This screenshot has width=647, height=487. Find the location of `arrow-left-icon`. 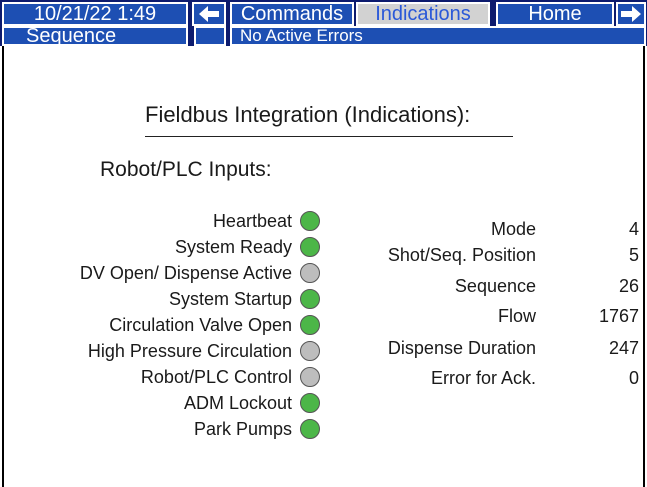

arrow-left-icon is located at coordinates (209, 14).